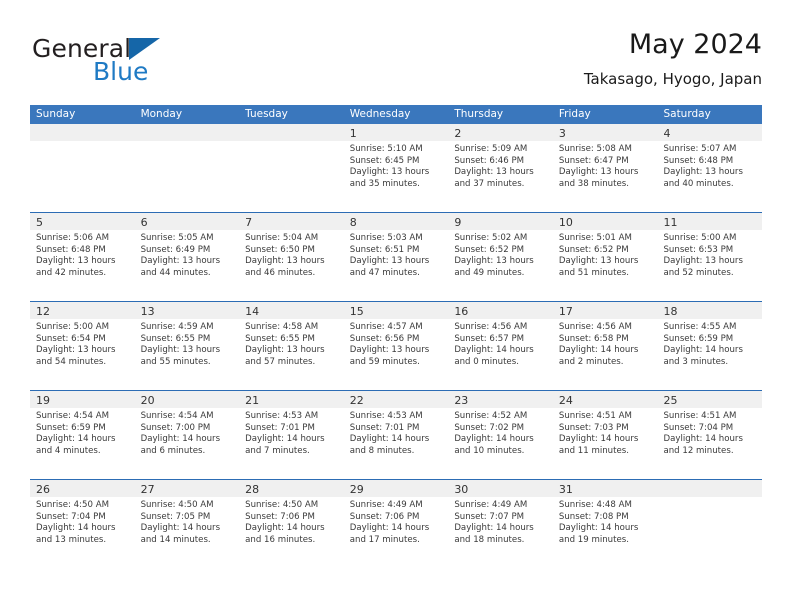 Image resolution: width=792 pixels, height=612 pixels. Describe the element at coordinates (384, 249) in the screenshot. I see `sunset-text: Sunset: 6:51 PM` at that location.